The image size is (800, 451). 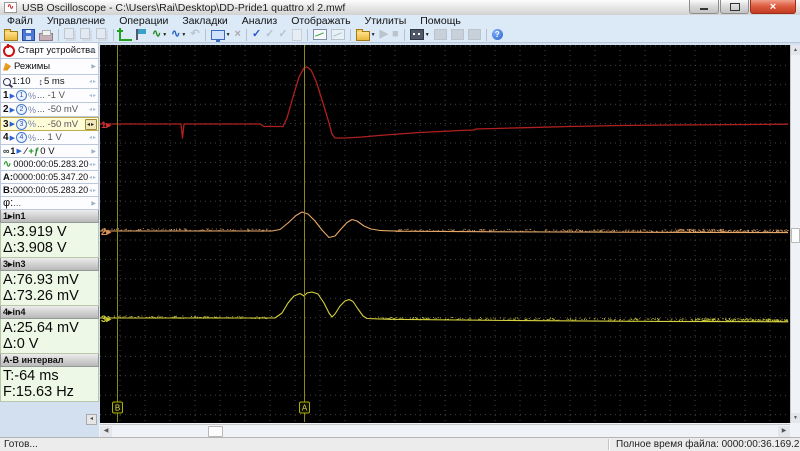 I want to click on menu-item-2: Управление, so click(x=76, y=21).